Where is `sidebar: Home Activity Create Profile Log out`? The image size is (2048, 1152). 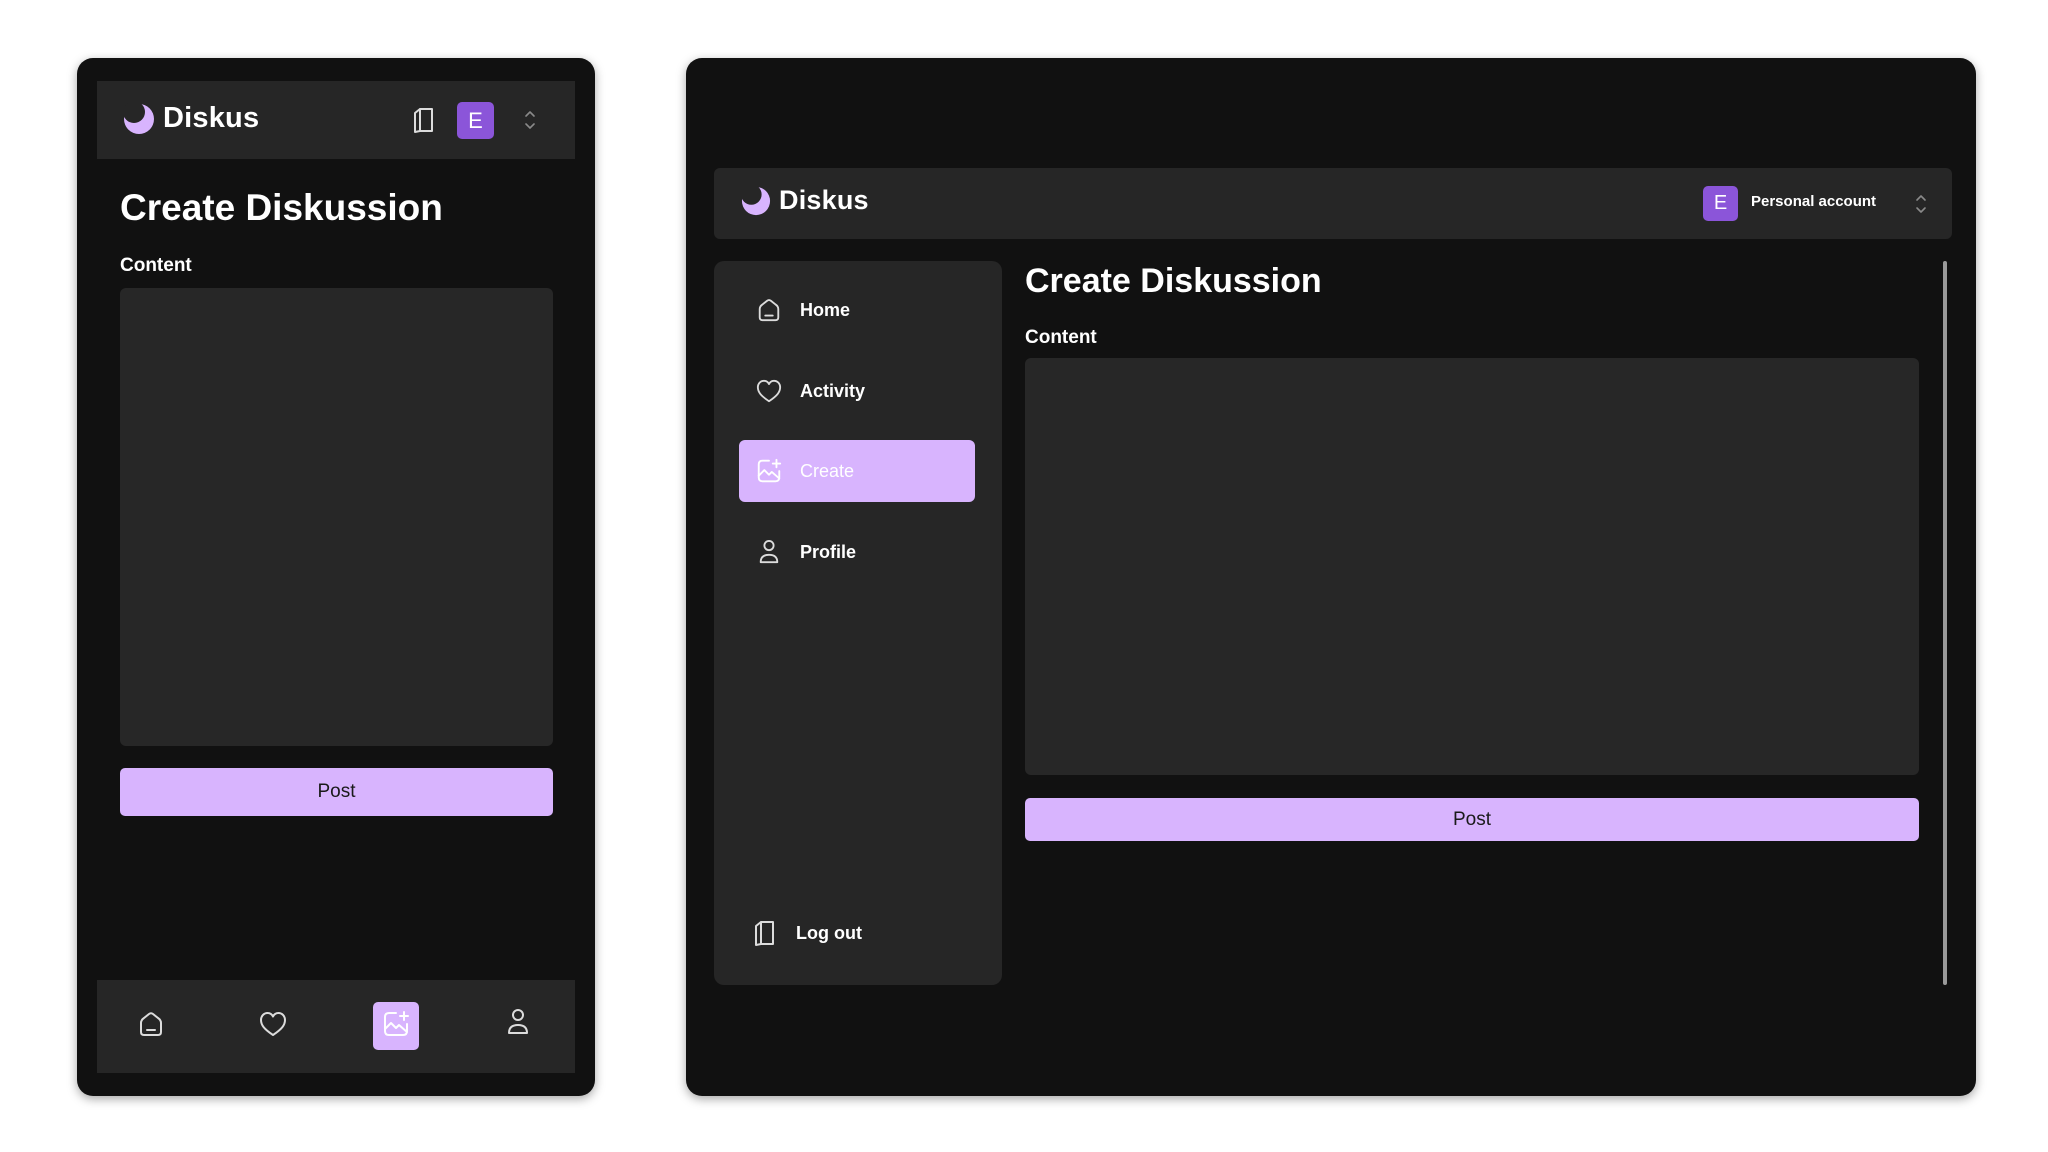
sidebar: Home Activity Create Profile Log out is located at coordinates (858, 623).